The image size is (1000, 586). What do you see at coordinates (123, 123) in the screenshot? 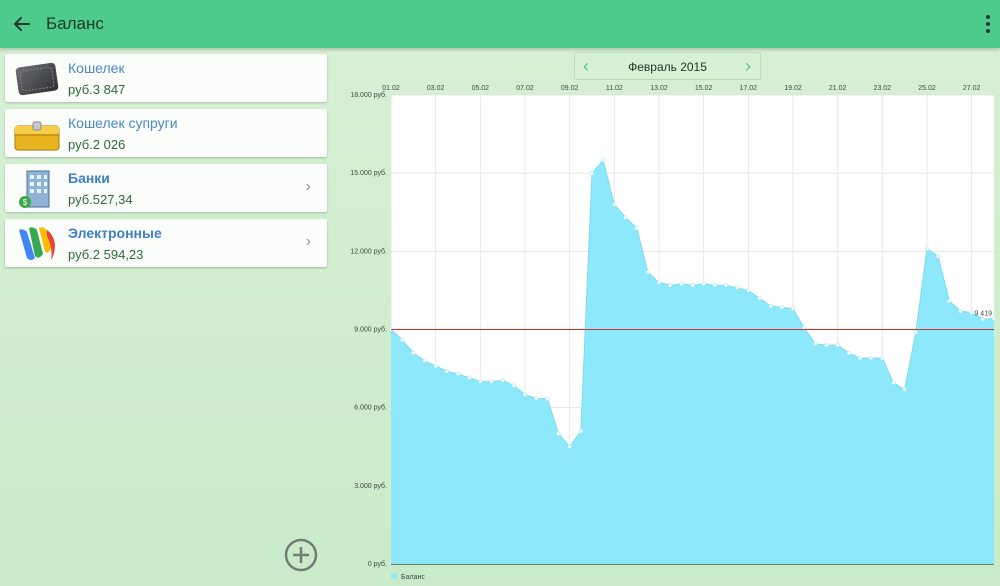
I see `account-name: Кошелек супруги` at bounding box center [123, 123].